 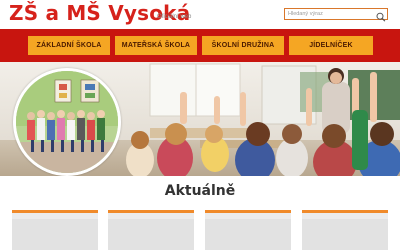 What do you see at coordinates (69, 45) in the screenshot?
I see `nav-item-zakladni-skola: základní škola` at bounding box center [69, 45].